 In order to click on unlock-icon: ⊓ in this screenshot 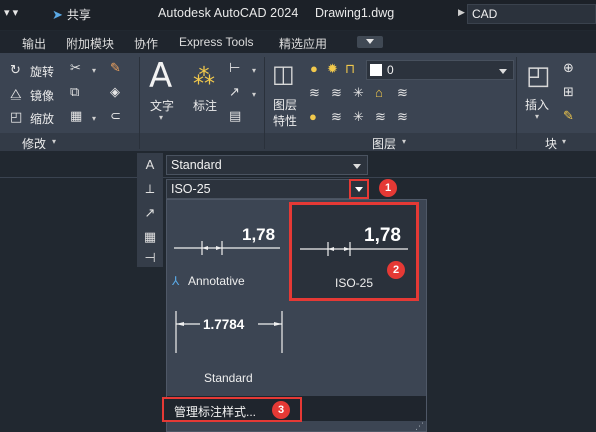, I will do `click(350, 69)`.